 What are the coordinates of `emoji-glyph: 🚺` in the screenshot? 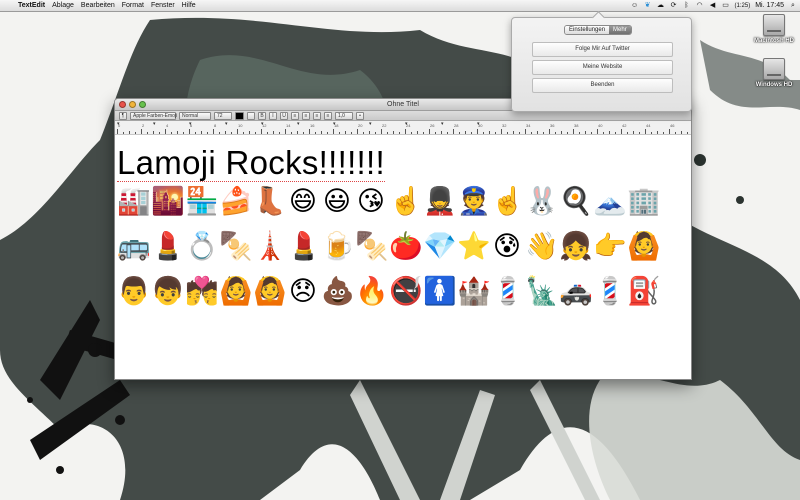 It's located at (440, 292).